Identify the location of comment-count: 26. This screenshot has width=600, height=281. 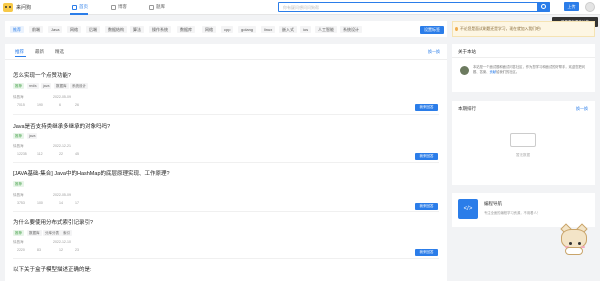
(77, 105).